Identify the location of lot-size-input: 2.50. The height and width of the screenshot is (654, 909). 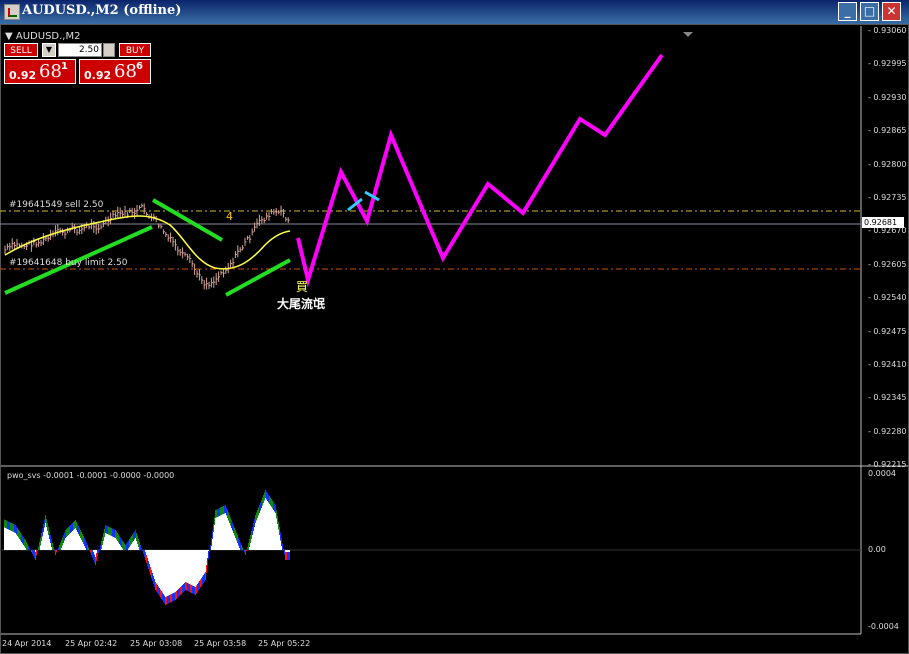
(80, 50).